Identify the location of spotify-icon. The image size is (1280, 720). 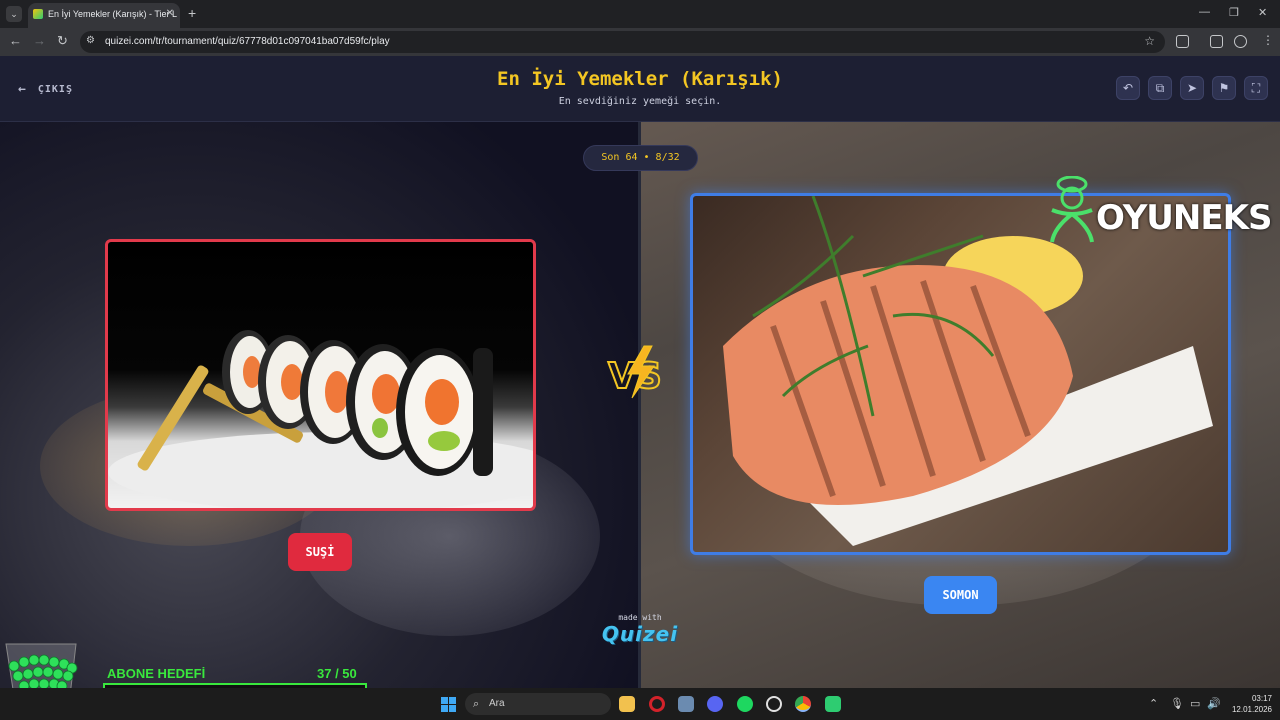
(745, 704).